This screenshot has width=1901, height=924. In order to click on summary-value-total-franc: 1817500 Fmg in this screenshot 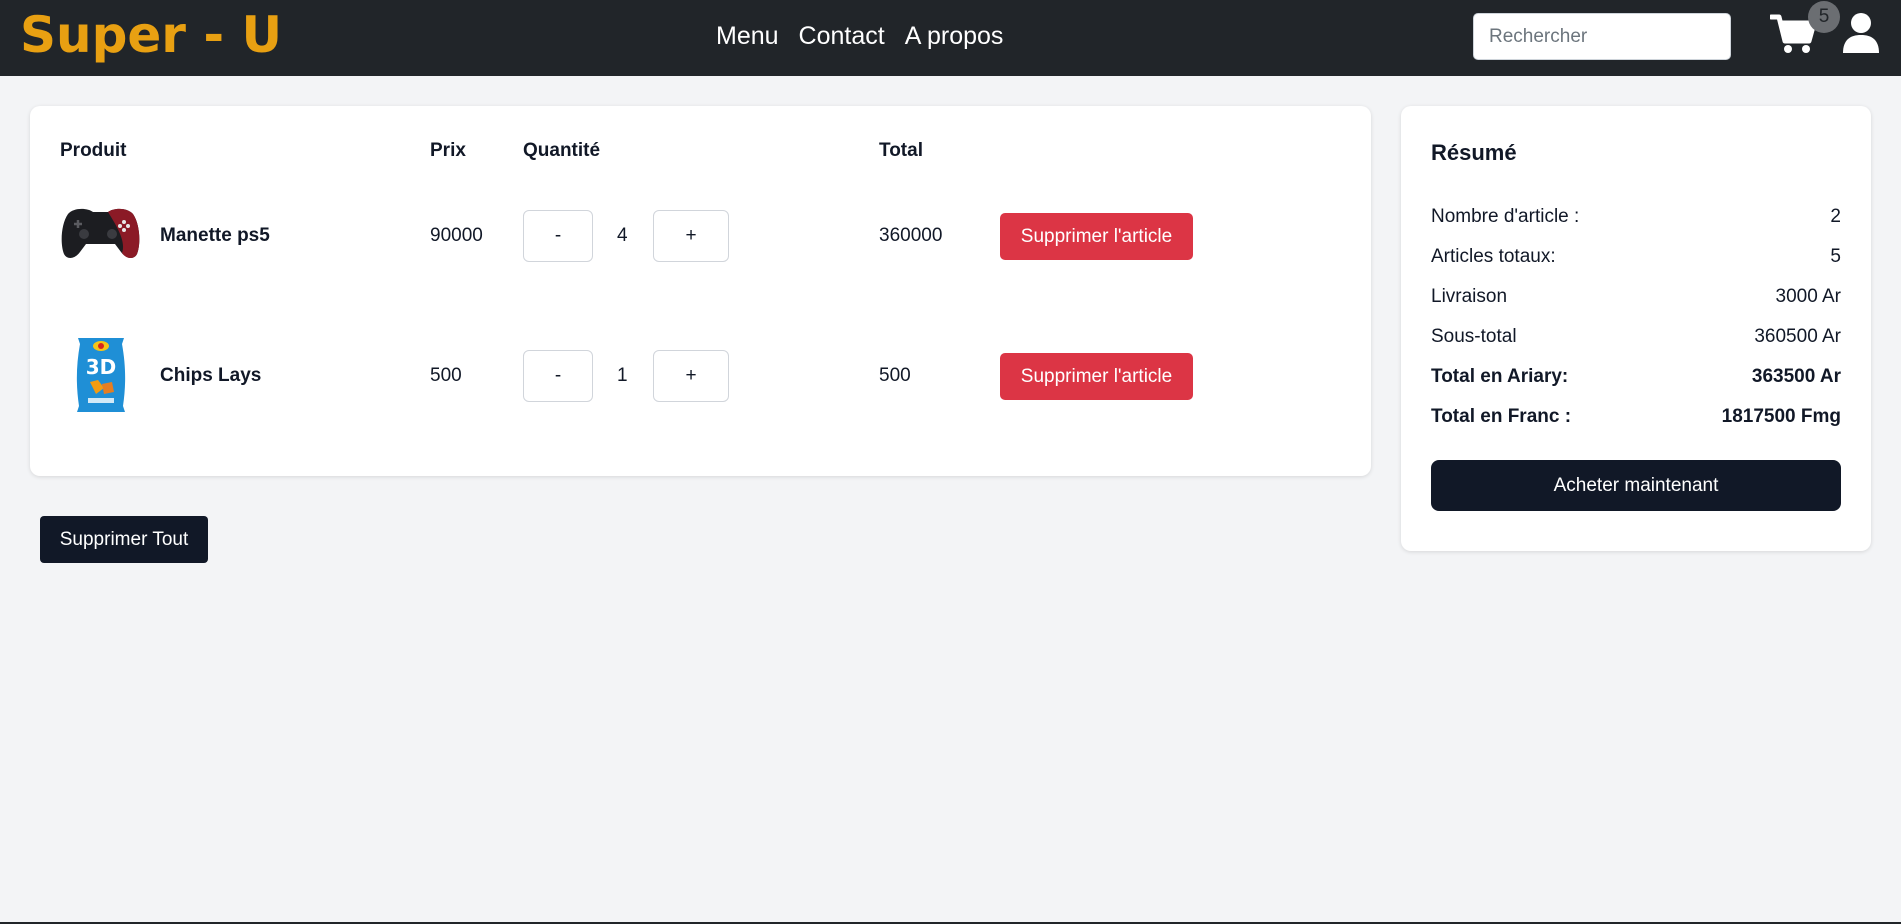, I will do `click(1781, 416)`.